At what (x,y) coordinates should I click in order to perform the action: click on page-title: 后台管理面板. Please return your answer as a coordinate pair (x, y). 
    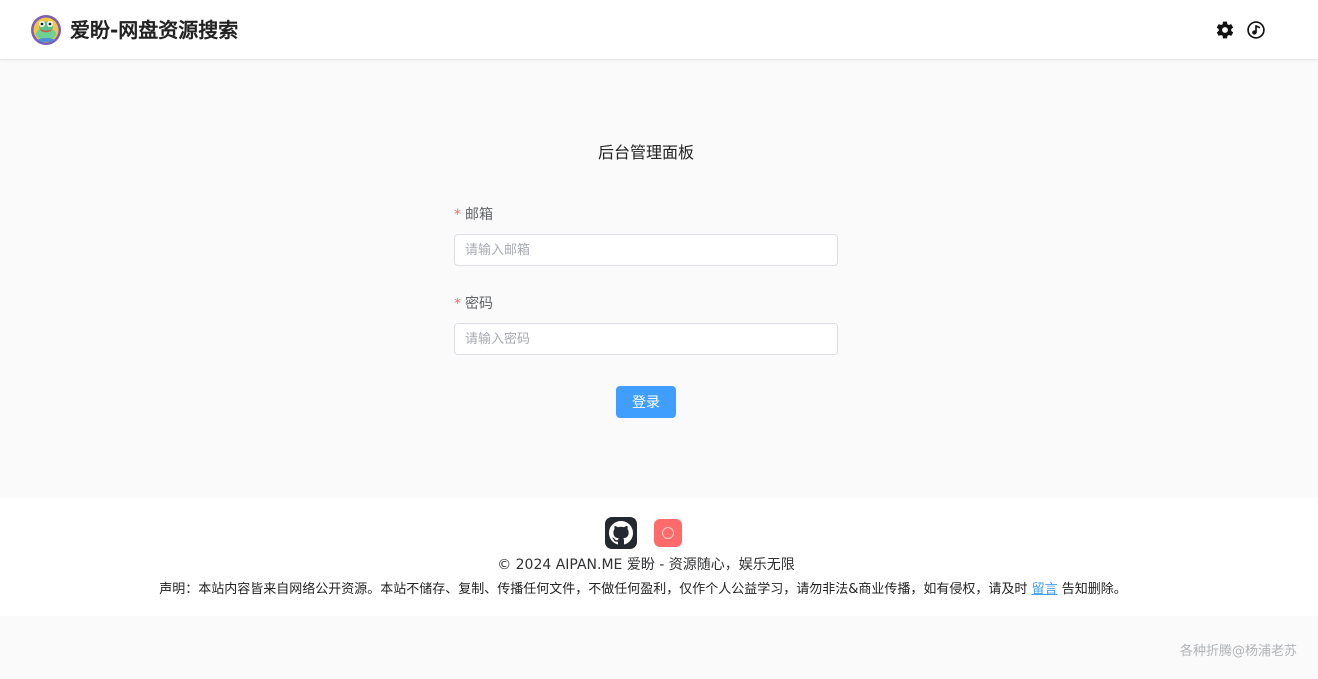
    Looking at the image, I should click on (645, 152).